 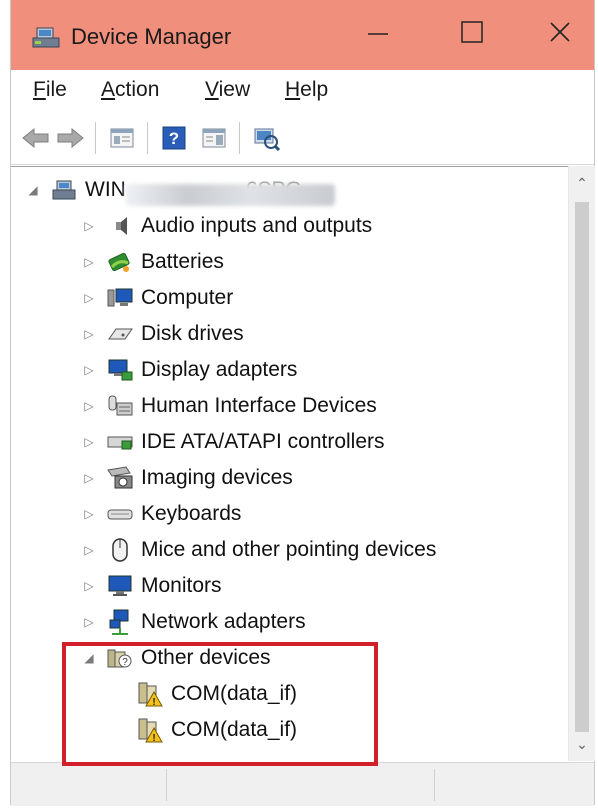 I want to click on minimize-icon, so click(x=378, y=34).